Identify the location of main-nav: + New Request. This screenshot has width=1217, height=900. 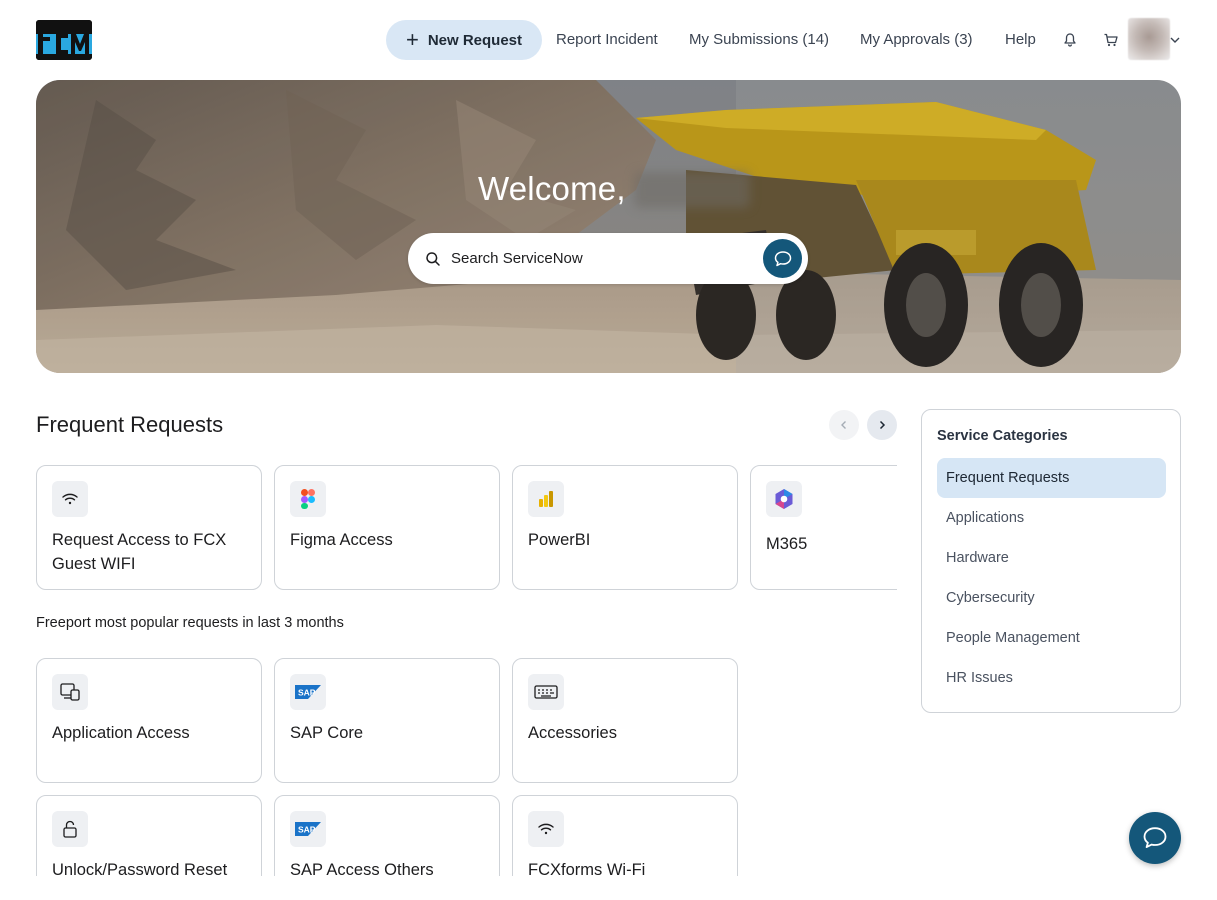
(464, 40).